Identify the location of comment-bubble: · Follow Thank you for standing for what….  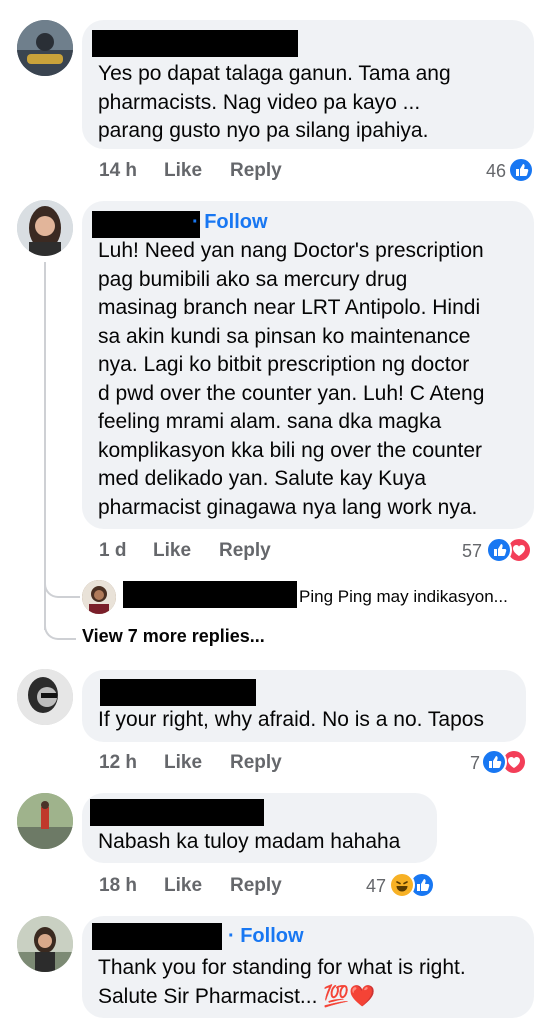
(308, 967).